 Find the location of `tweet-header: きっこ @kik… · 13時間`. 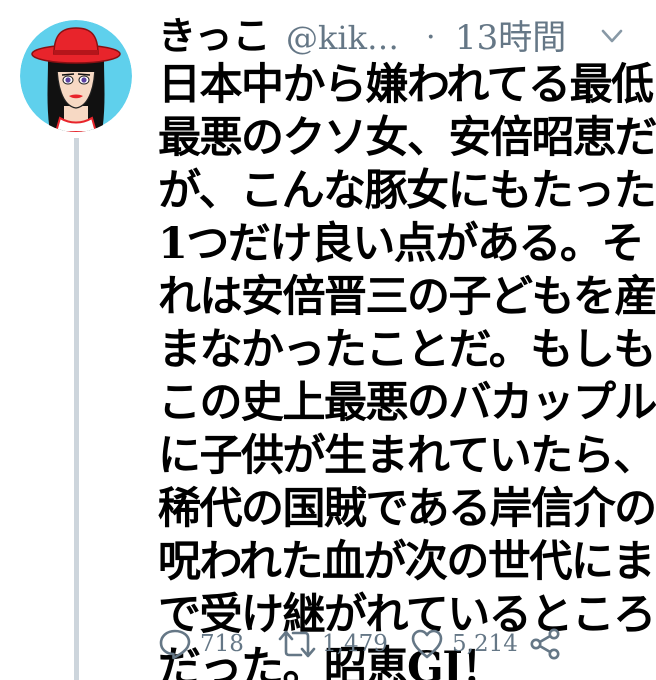

tweet-header: きっこ @kik… · 13時間 is located at coordinates (398, 36).